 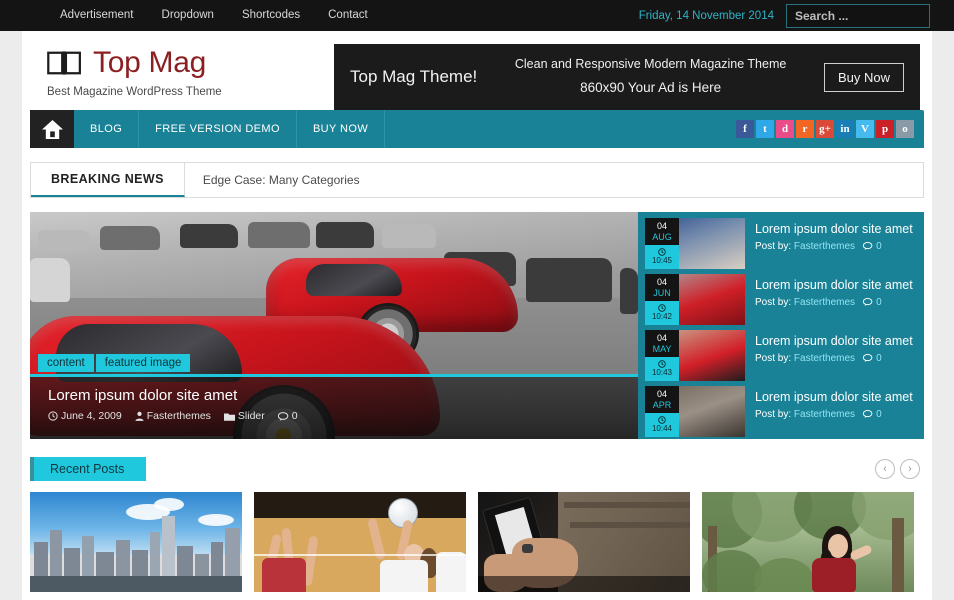 What do you see at coordinates (662, 372) in the screenshot?
I see `badge-time-text: 10:43` at bounding box center [662, 372].